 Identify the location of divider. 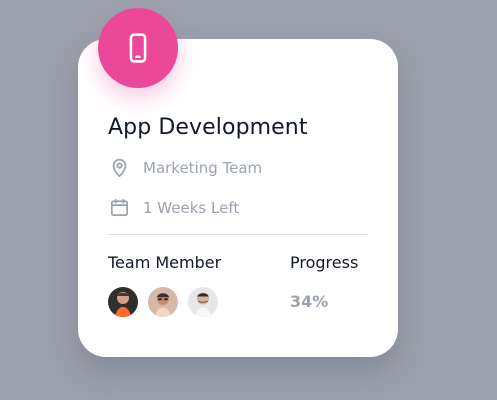
(238, 234).